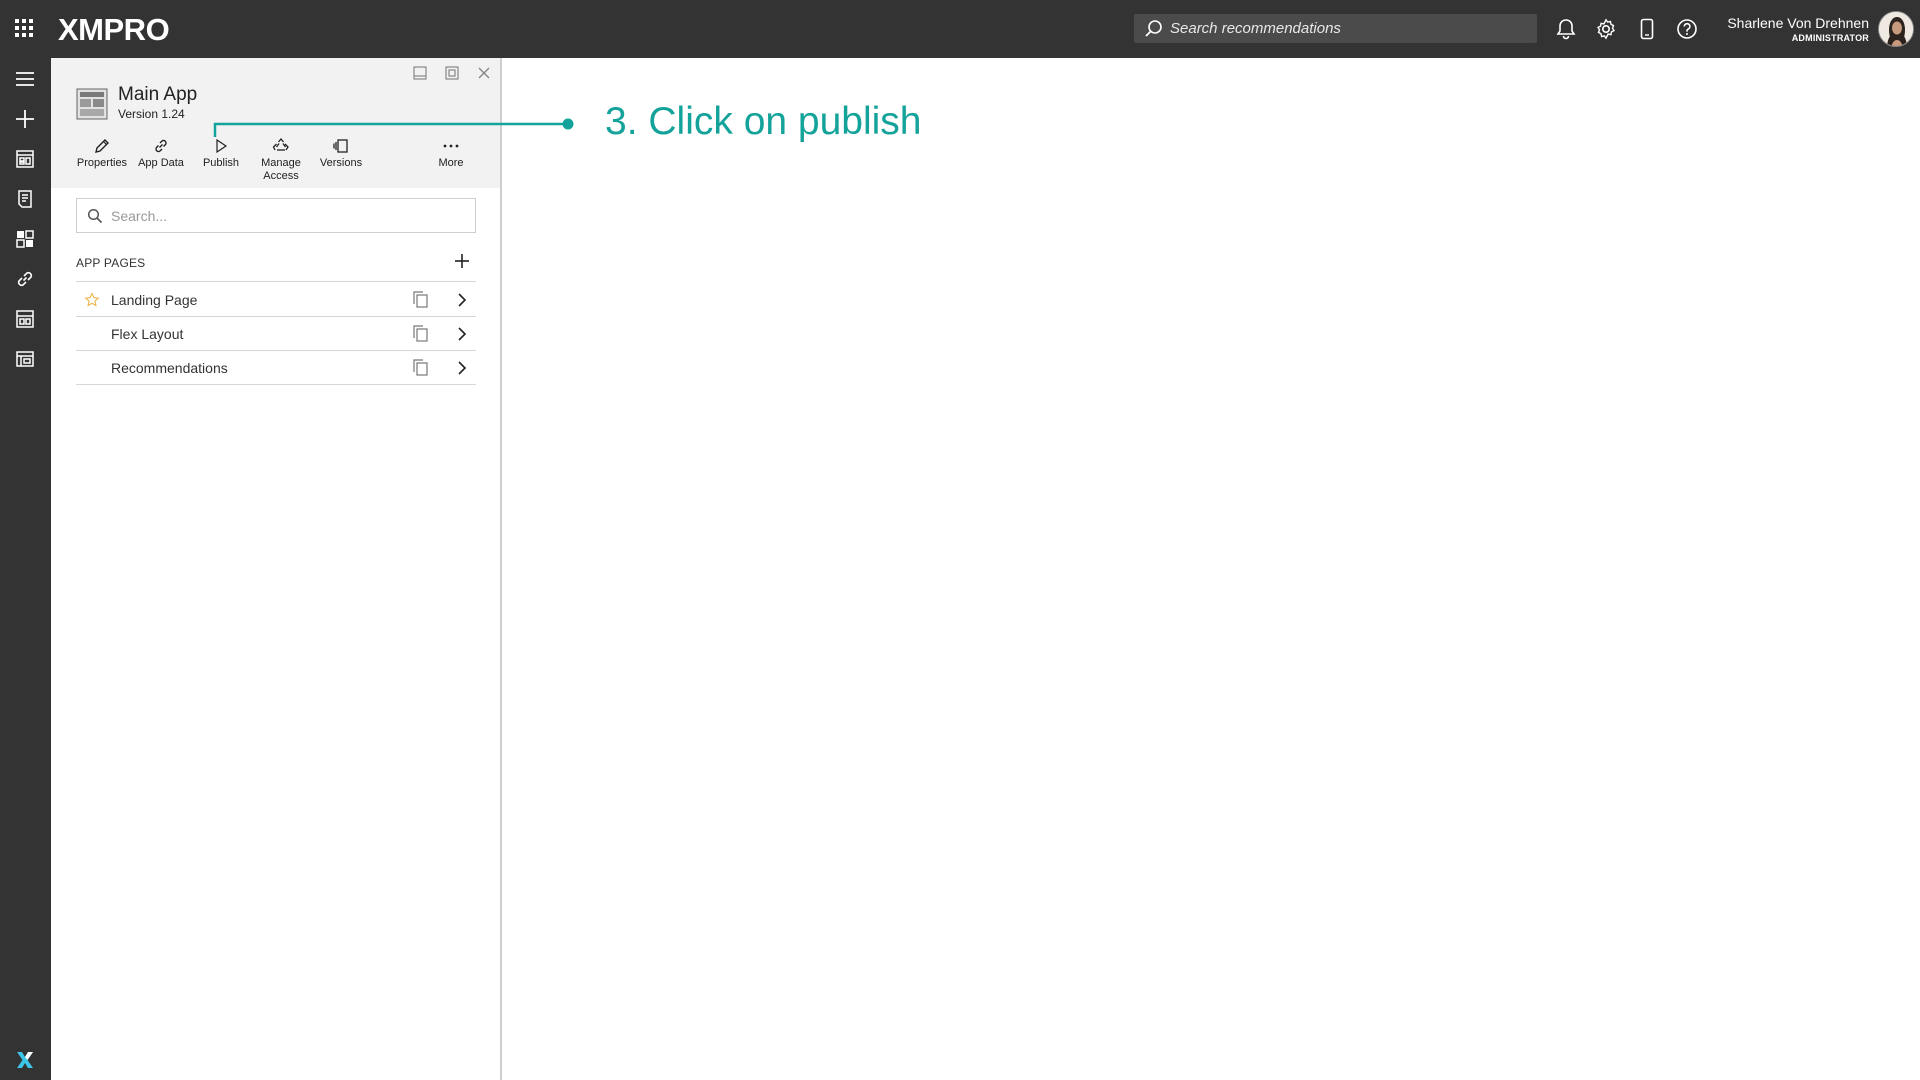 This screenshot has width=1920, height=1080. What do you see at coordinates (222, 146) in the screenshot?
I see `play-icon` at bounding box center [222, 146].